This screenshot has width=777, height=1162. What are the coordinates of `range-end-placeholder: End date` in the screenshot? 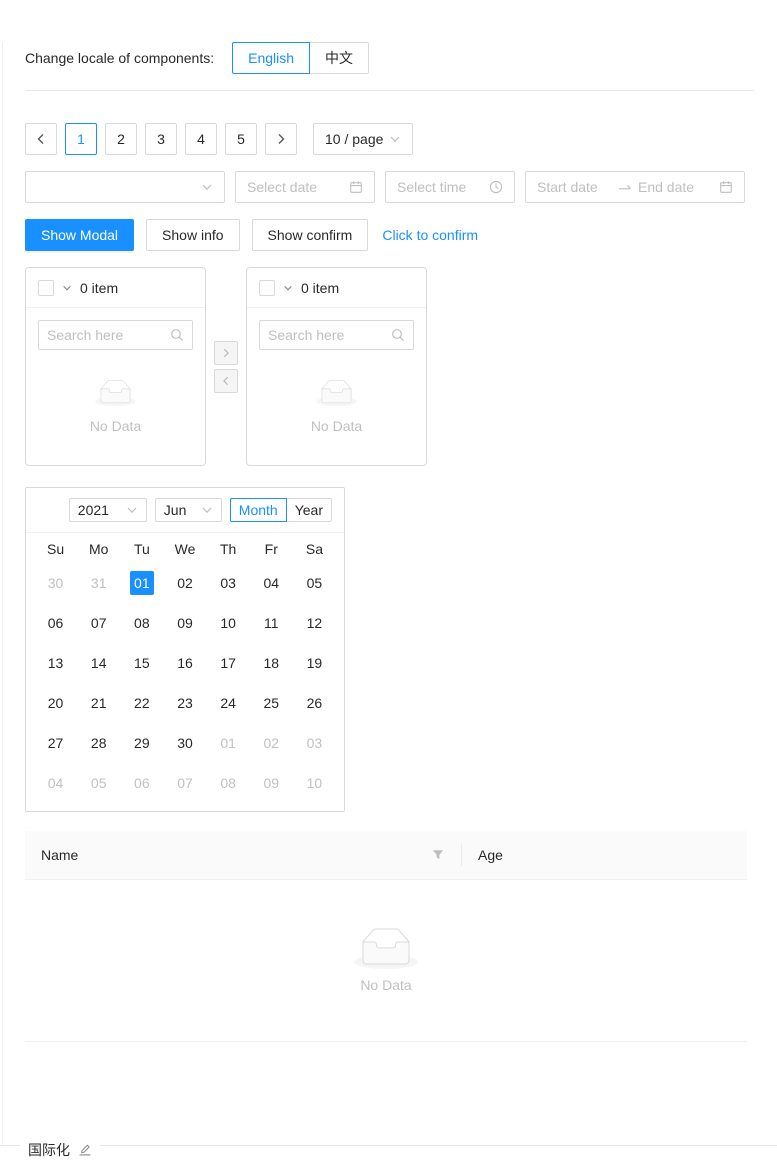 It's located at (675, 187).